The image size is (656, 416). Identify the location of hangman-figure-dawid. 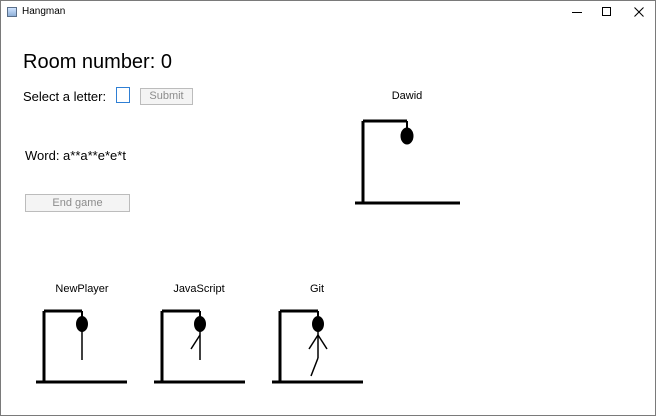
(407, 162).